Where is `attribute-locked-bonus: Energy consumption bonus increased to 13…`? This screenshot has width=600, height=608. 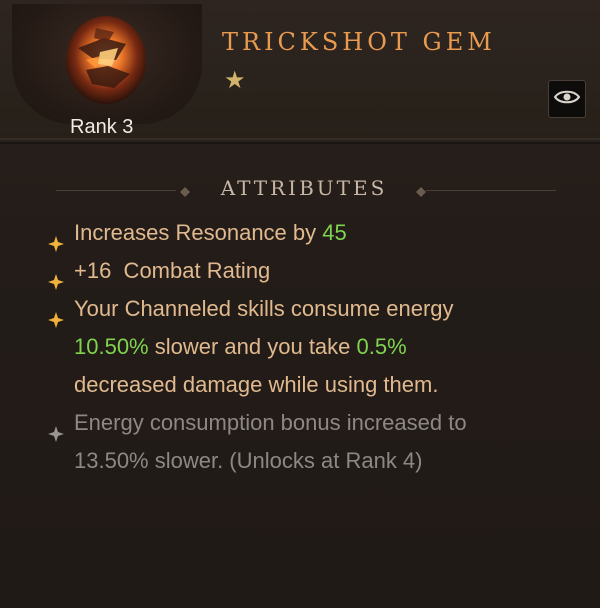
attribute-locked-bonus: Energy consumption bonus increased to 13… is located at coordinates (308, 442).